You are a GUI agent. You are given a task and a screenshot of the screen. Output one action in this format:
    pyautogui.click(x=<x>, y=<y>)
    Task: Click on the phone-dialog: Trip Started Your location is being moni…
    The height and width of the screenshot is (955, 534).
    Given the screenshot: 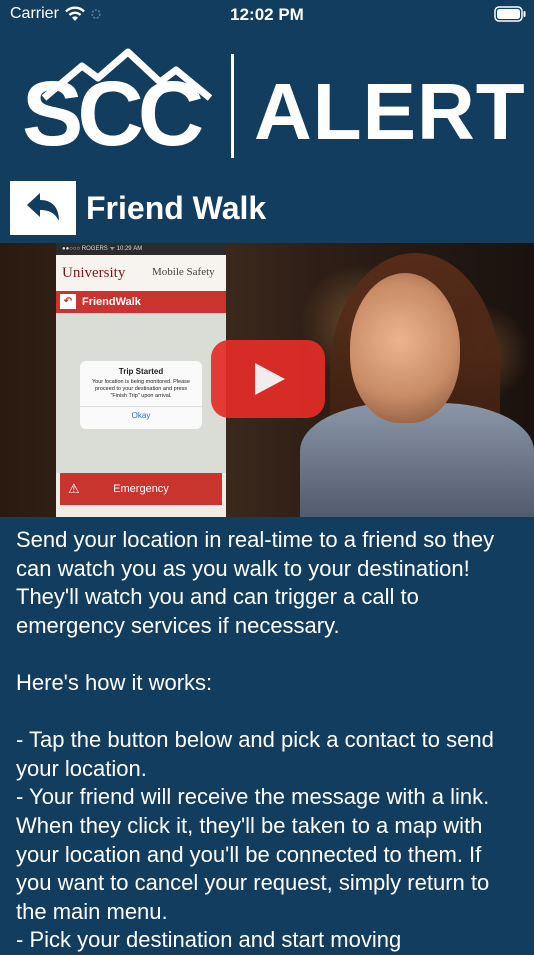 What is the action you would take?
    pyautogui.click(x=141, y=395)
    